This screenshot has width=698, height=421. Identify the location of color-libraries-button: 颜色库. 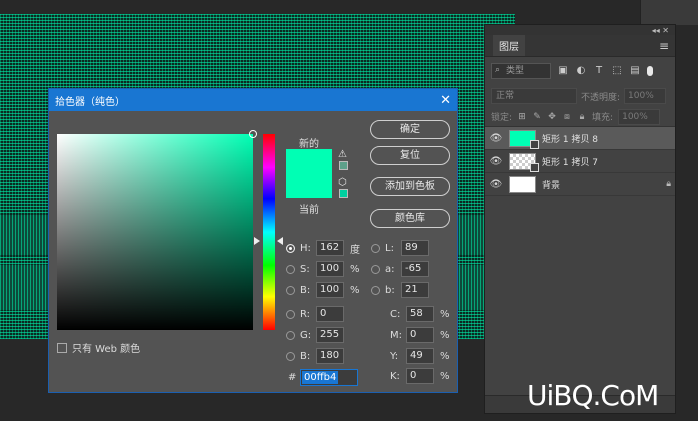
(410, 218).